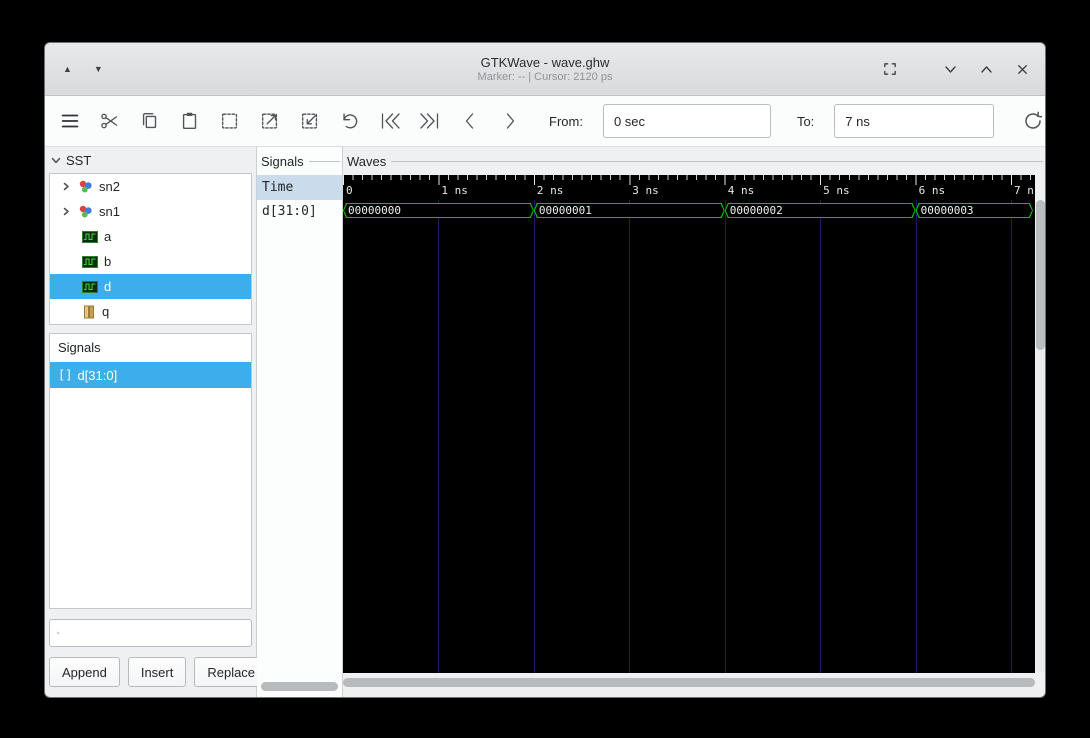 The width and height of the screenshot is (1090, 738). I want to click on signals-column-title: Signals, so click(282, 161).